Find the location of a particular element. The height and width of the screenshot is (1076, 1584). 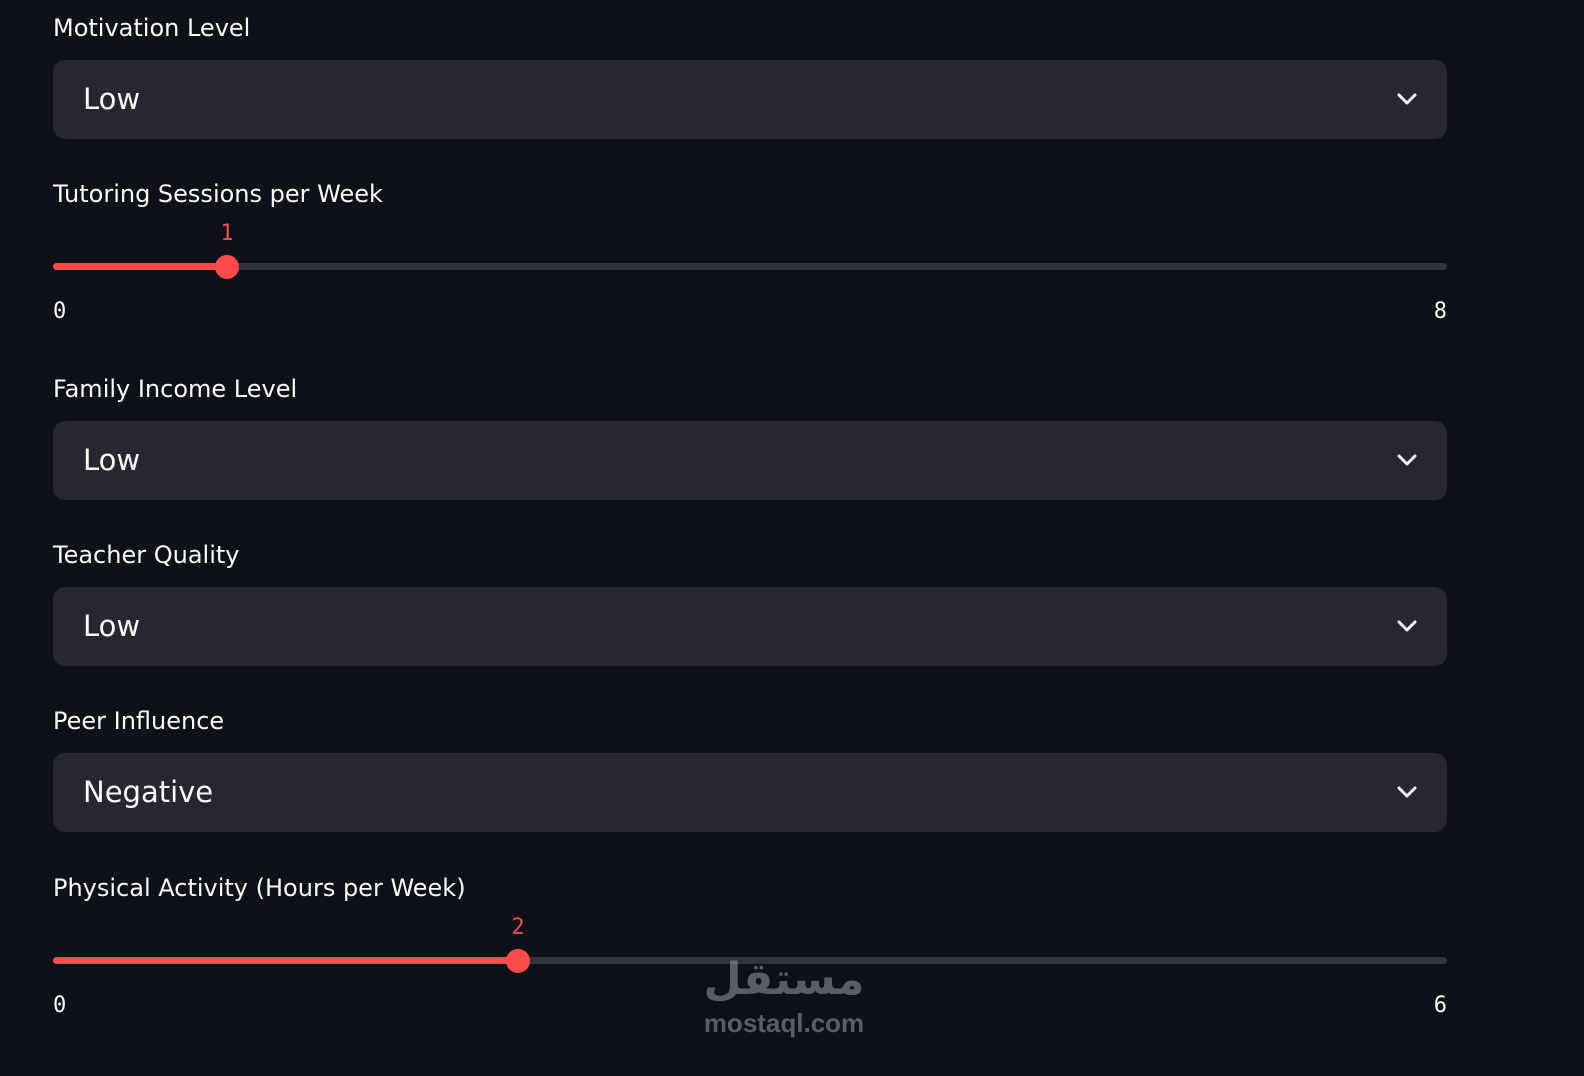

family-income-label: Family Income Level is located at coordinates (175, 389).